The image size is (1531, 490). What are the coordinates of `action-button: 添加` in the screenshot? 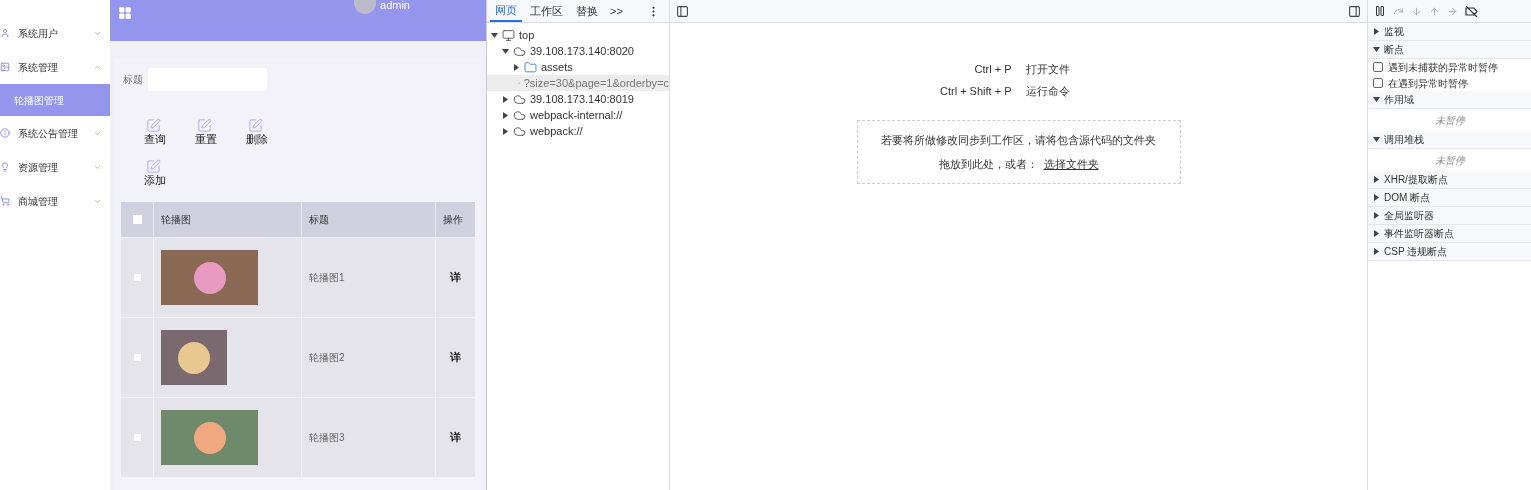 It's located at (159, 172).